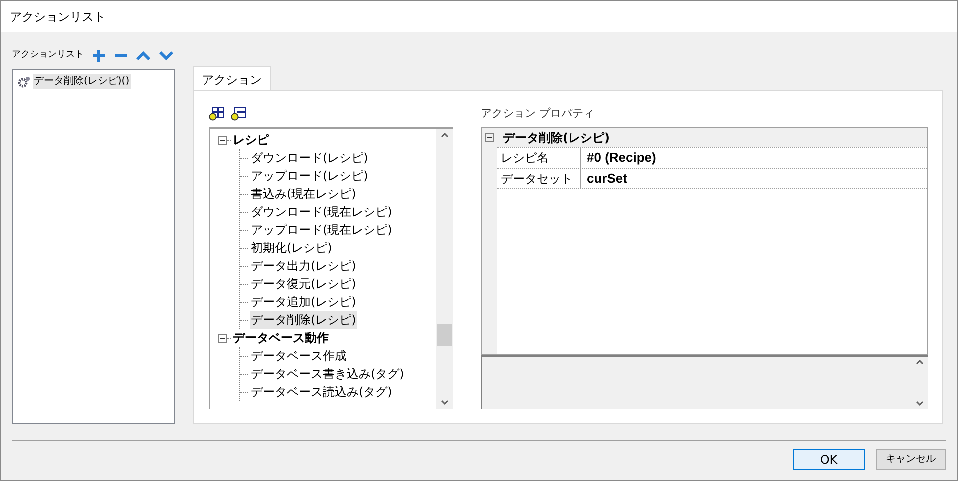  I want to click on list-label: アクションリスト, so click(48, 55).